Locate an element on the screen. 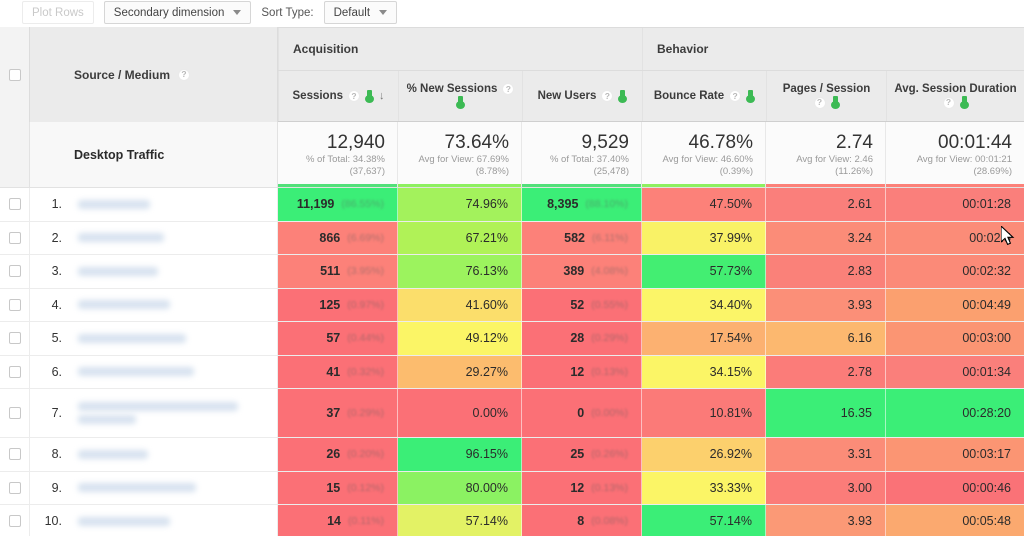 The image size is (1024, 536). summary-value: 12,940 is located at coordinates (355, 143).